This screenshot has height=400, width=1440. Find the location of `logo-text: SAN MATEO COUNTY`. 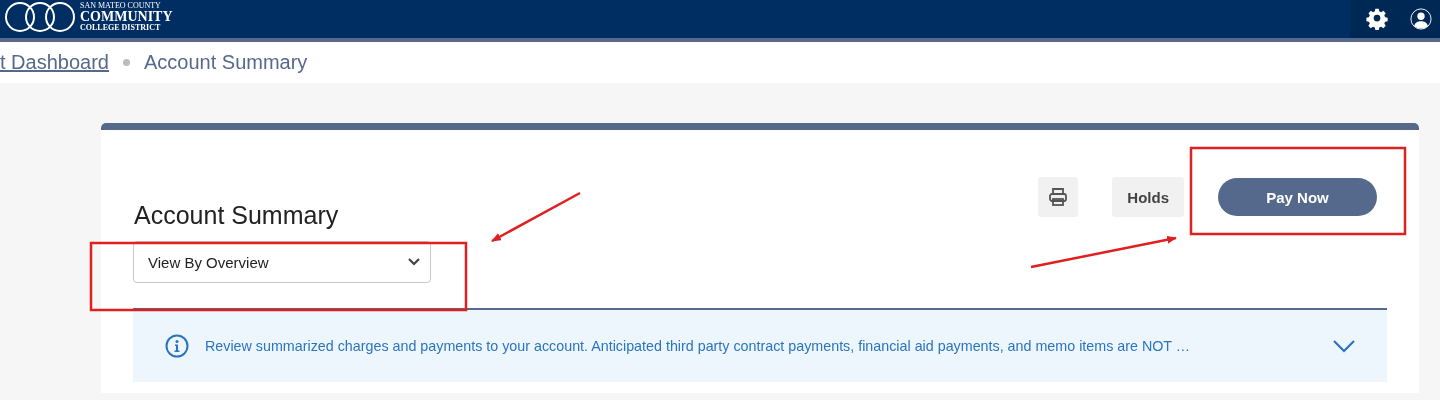

logo-text: SAN MATEO COUNTY is located at coordinates (121, 6).